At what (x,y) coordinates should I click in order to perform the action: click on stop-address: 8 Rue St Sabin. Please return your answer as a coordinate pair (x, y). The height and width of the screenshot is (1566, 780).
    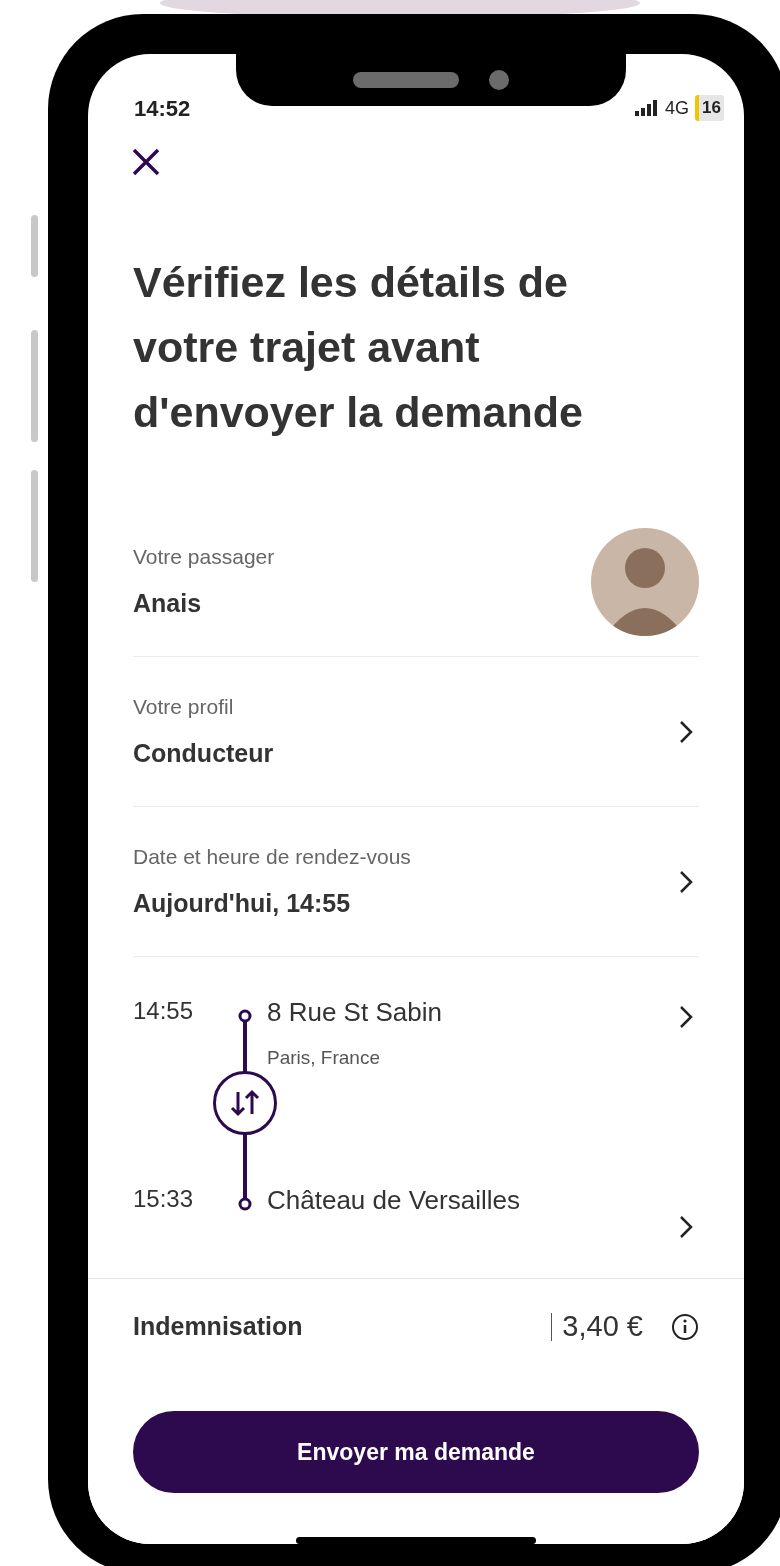
    Looking at the image, I should click on (354, 1012).